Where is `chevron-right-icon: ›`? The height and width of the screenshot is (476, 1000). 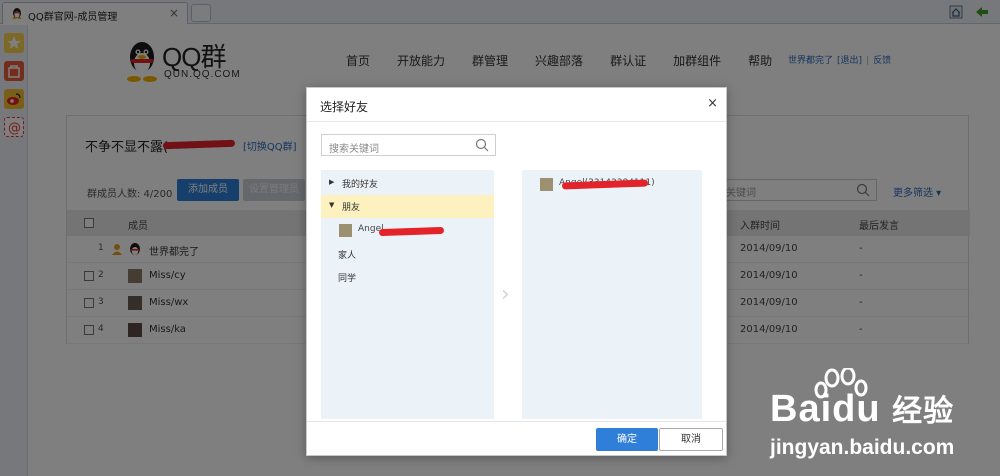
chevron-right-icon: › is located at coordinates (505, 294).